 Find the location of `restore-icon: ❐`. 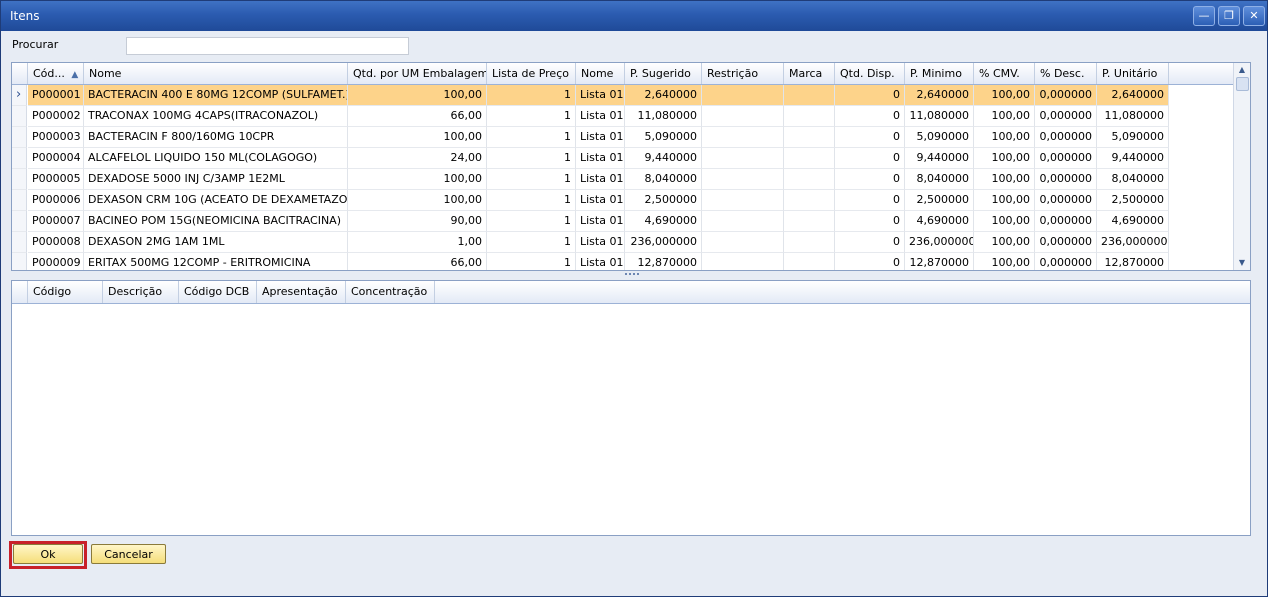

restore-icon: ❐ is located at coordinates (1229, 16).